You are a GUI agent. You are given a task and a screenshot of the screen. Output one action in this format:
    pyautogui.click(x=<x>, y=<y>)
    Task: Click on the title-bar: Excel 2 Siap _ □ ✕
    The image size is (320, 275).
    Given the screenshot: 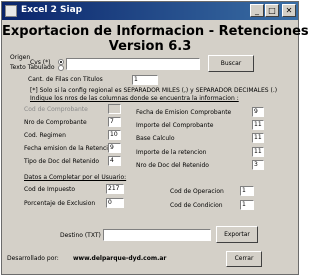 What is the action you would take?
    pyautogui.click(x=150, y=11)
    